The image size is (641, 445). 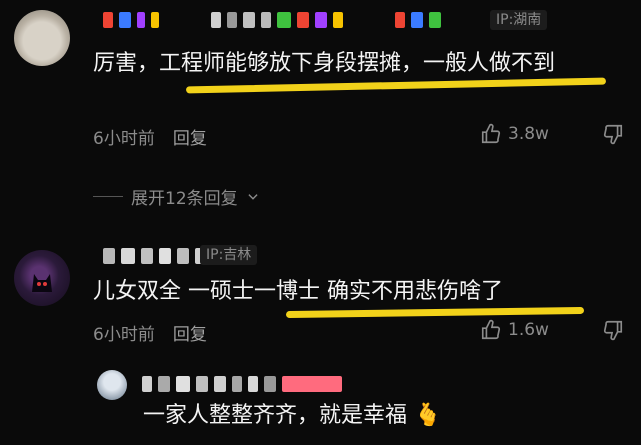 What do you see at coordinates (528, 330) in the screenshot?
I see `like-count: 1.6w` at bounding box center [528, 330].